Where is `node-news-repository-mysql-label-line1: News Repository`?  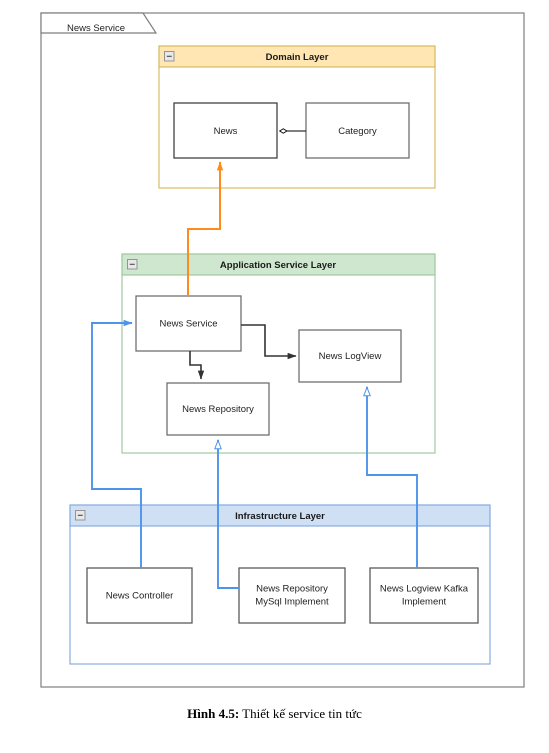 node-news-repository-mysql-label-line1: News Repository is located at coordinates (292, 589).